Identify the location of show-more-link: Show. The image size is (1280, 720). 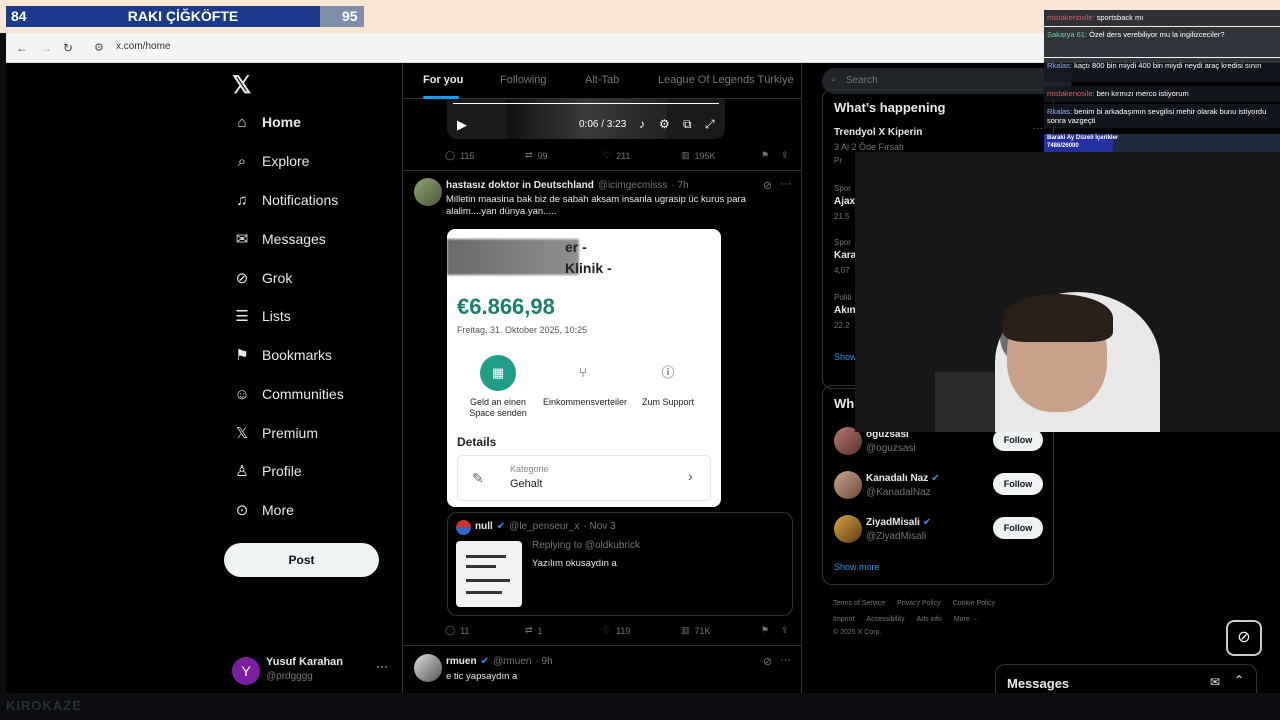
(845, 357).